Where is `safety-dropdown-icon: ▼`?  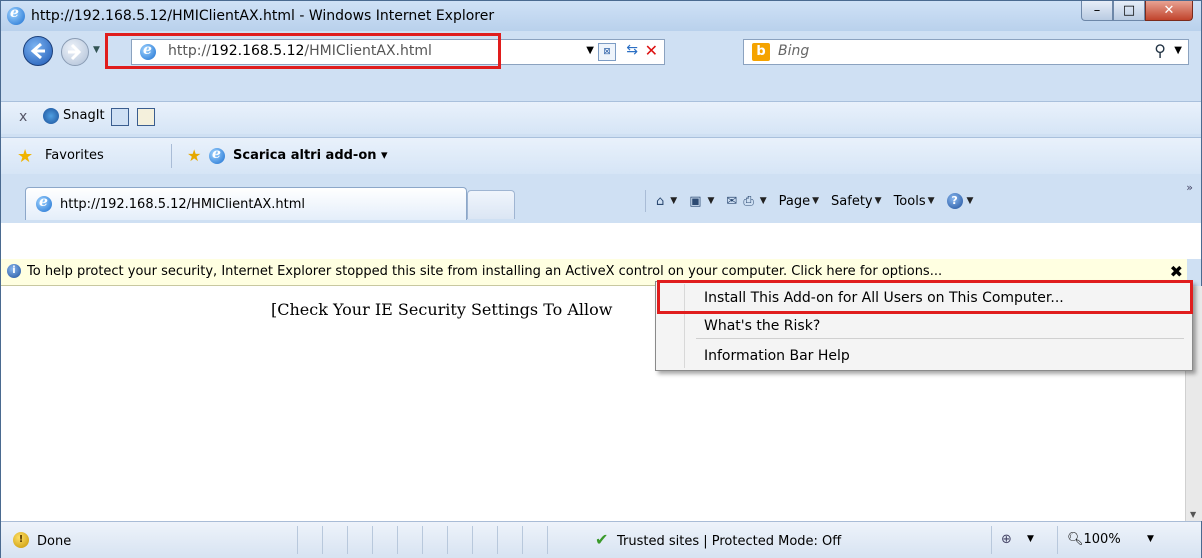
safety-dropdown-icon: ▼ is located at coordinates (878, 201).